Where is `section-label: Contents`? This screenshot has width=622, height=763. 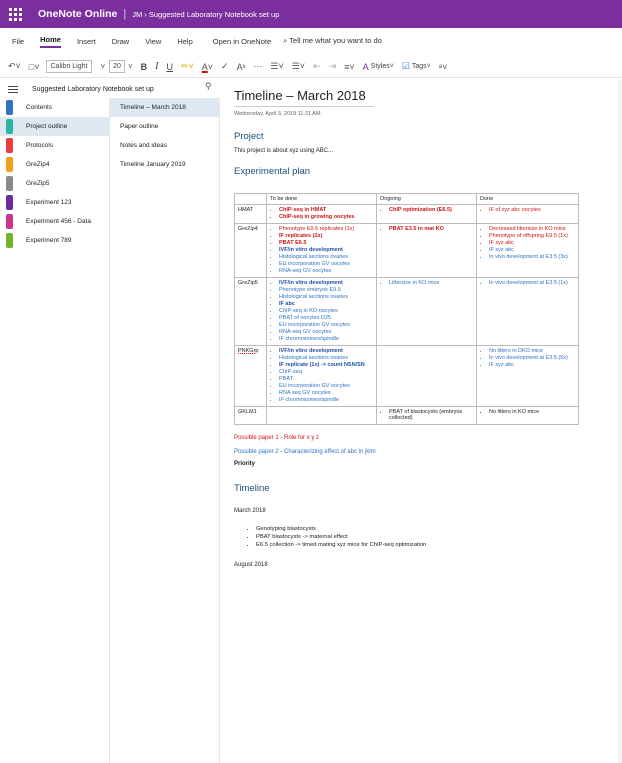 section-label: Contents is located at coordinates (39, 107).